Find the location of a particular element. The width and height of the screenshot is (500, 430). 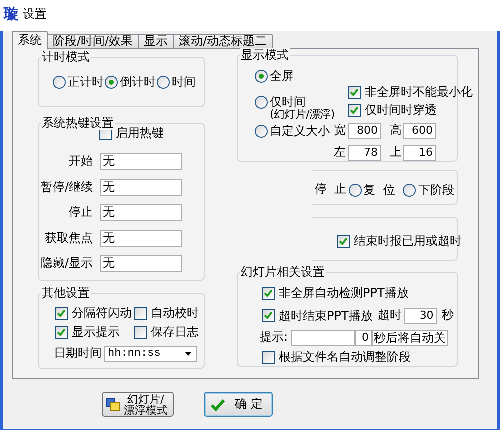

tab: 滚动/动态标题二 is located at coordinates (223, 41).